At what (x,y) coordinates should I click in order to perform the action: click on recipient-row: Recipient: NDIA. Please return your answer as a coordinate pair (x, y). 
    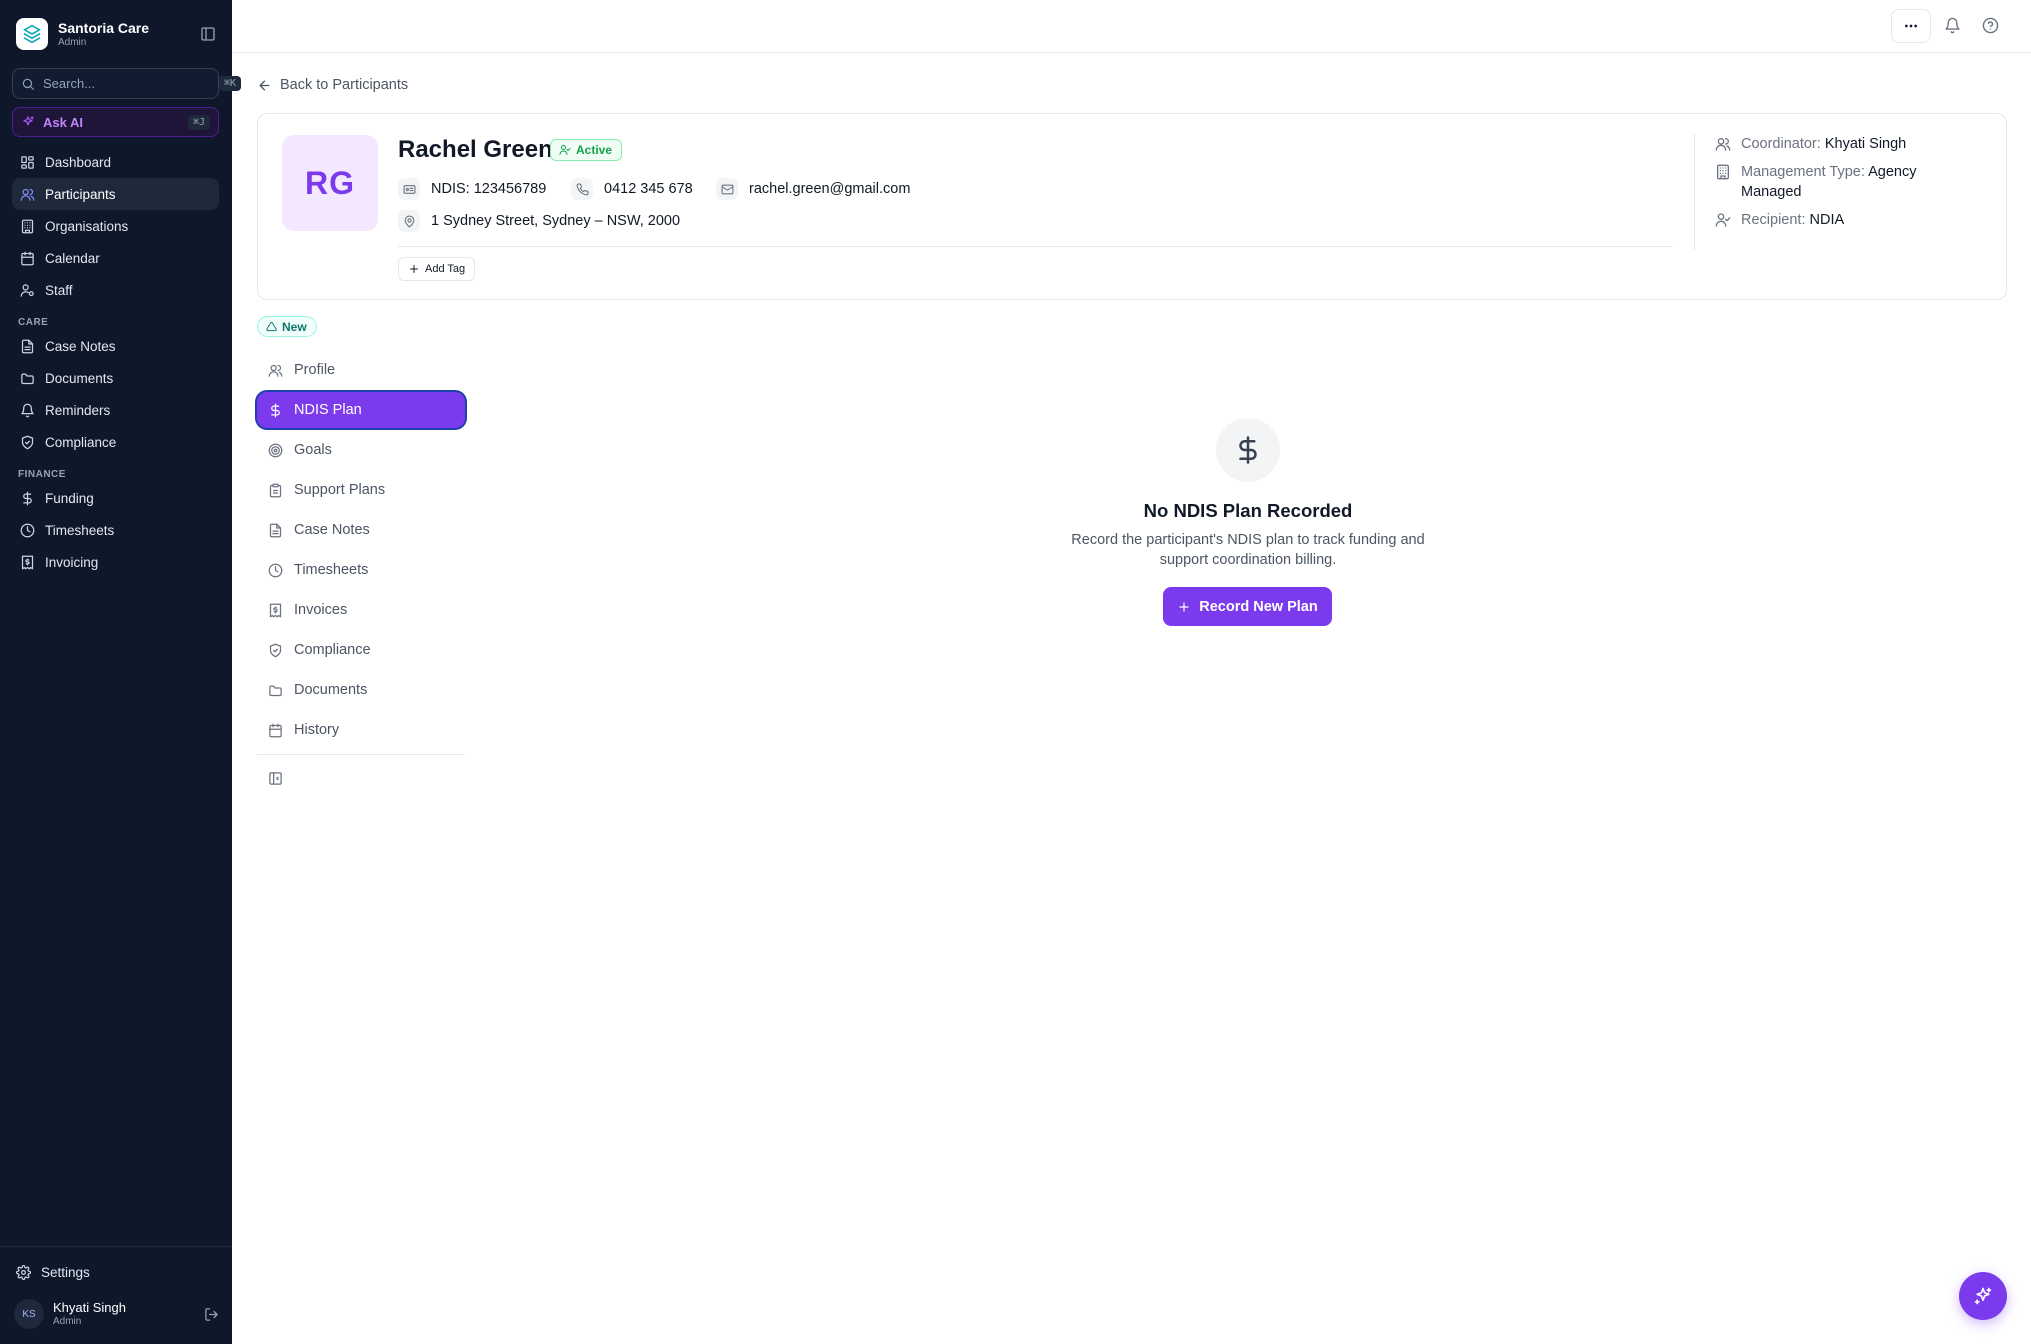
    Looking at the image, I should click on (1845, 220).